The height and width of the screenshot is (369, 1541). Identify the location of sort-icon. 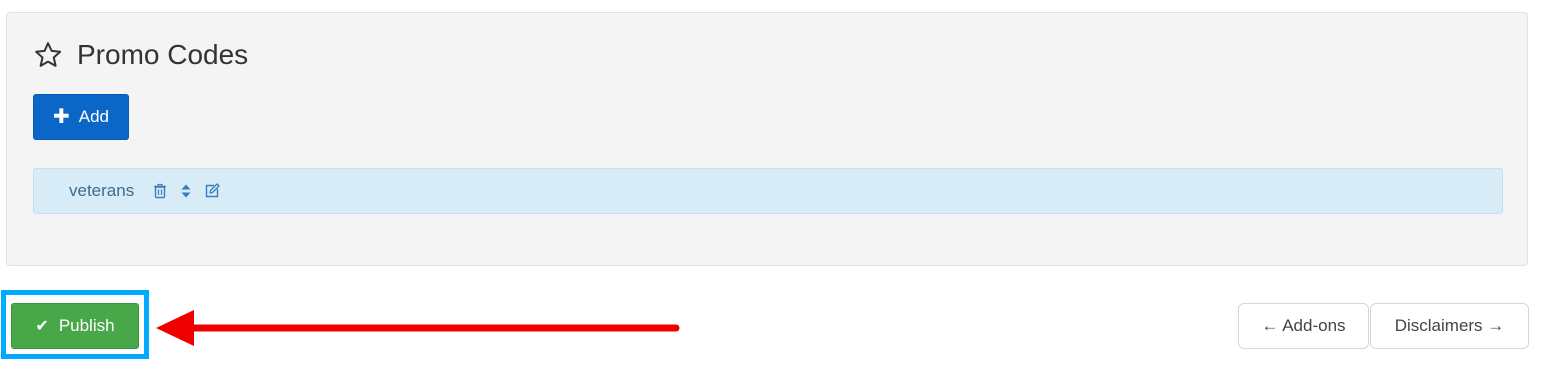
(186, 191).